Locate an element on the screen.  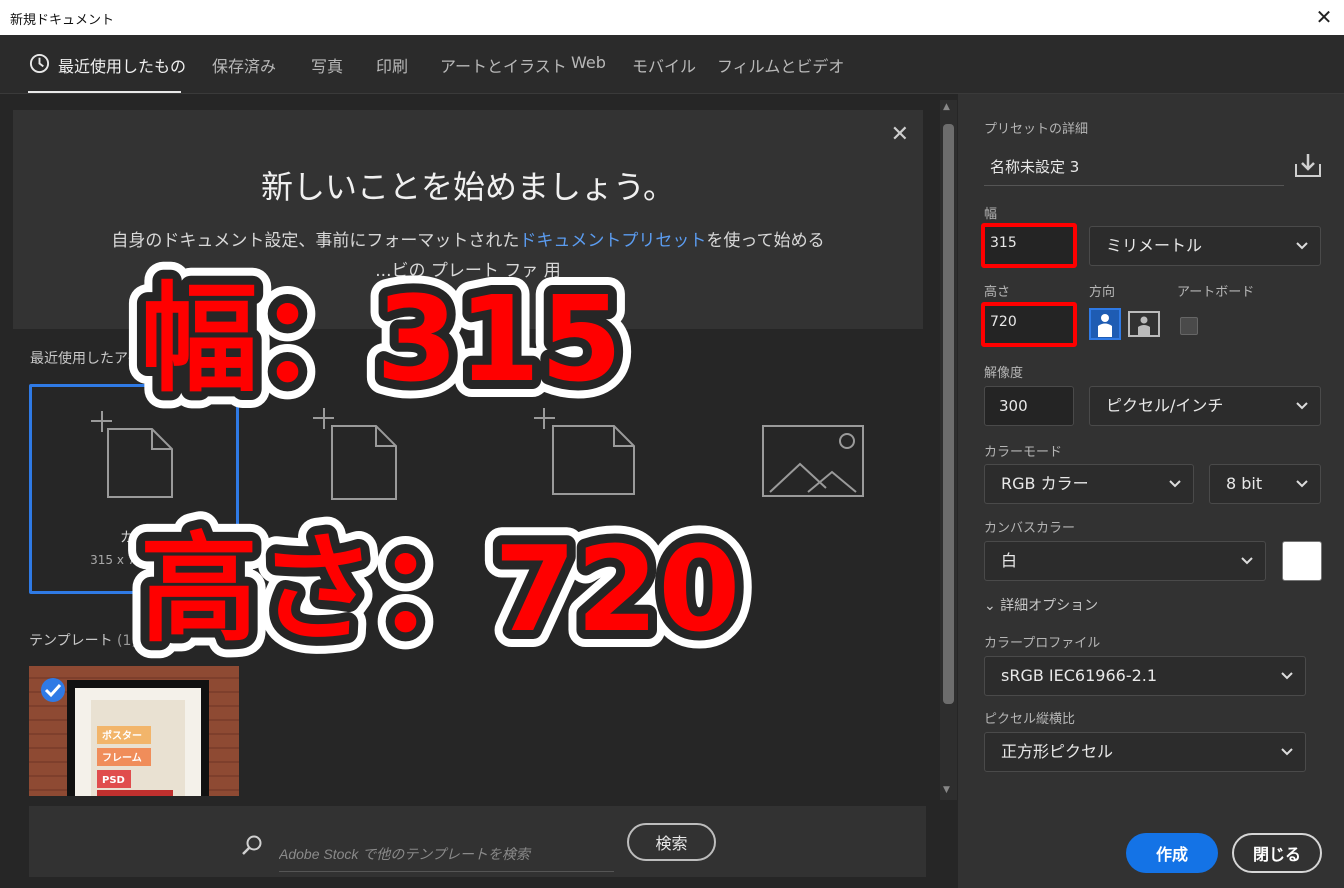
annotation-width-text: 幅：315 is located at coordinates (381, 339).